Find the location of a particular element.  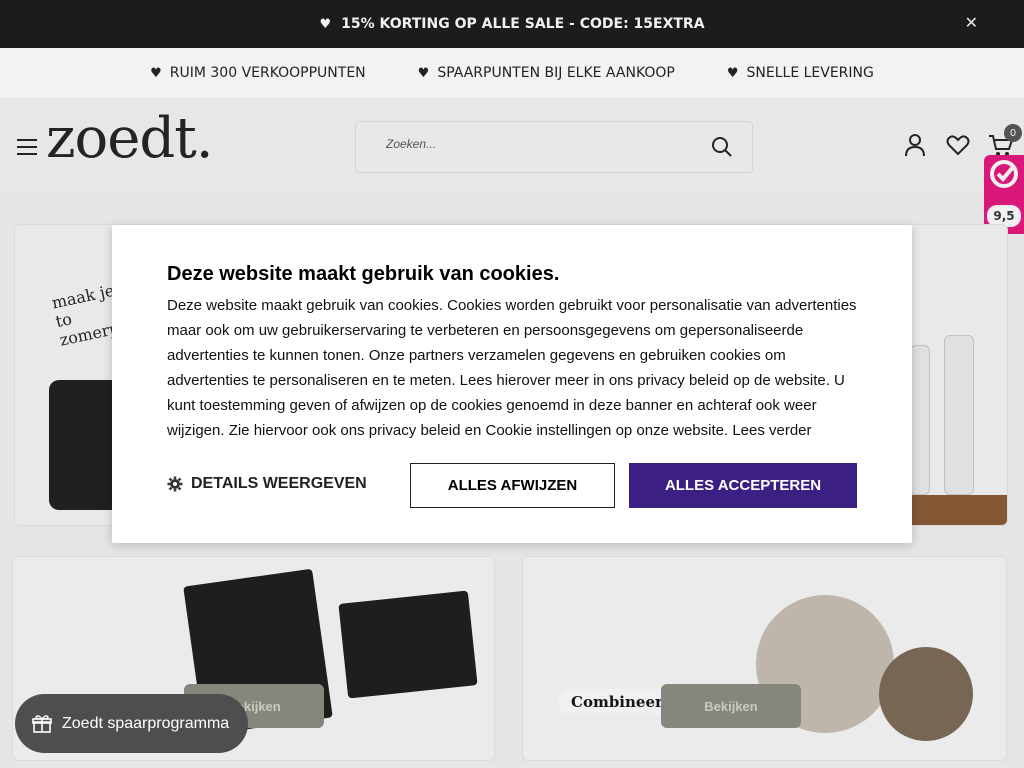

cookie-title: Deze website maakt gebruik van cookies. is located at coordinates (363, 274).